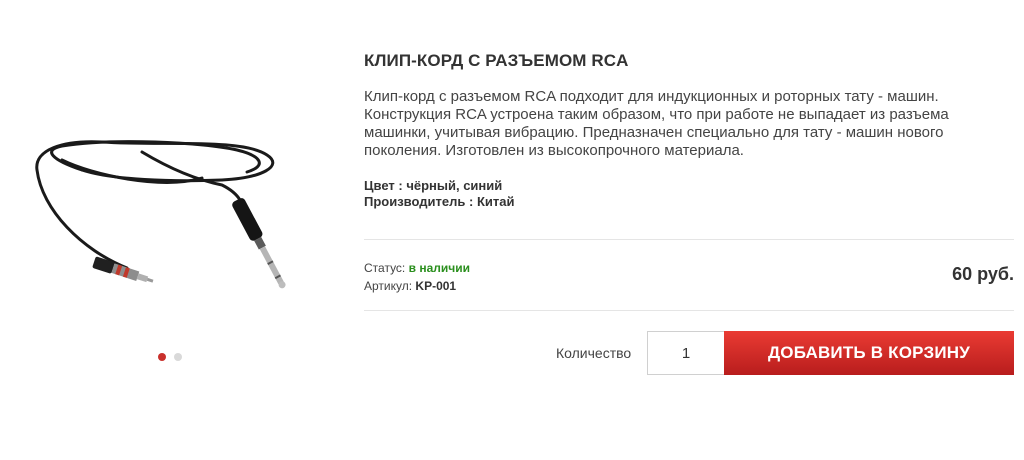 The width and height of the screenshot is (1024, 460). What do you see at coordinates (983, 274) in the screenshot?
I see `product-price: 60 руб.` at bounding box center [983, 274].